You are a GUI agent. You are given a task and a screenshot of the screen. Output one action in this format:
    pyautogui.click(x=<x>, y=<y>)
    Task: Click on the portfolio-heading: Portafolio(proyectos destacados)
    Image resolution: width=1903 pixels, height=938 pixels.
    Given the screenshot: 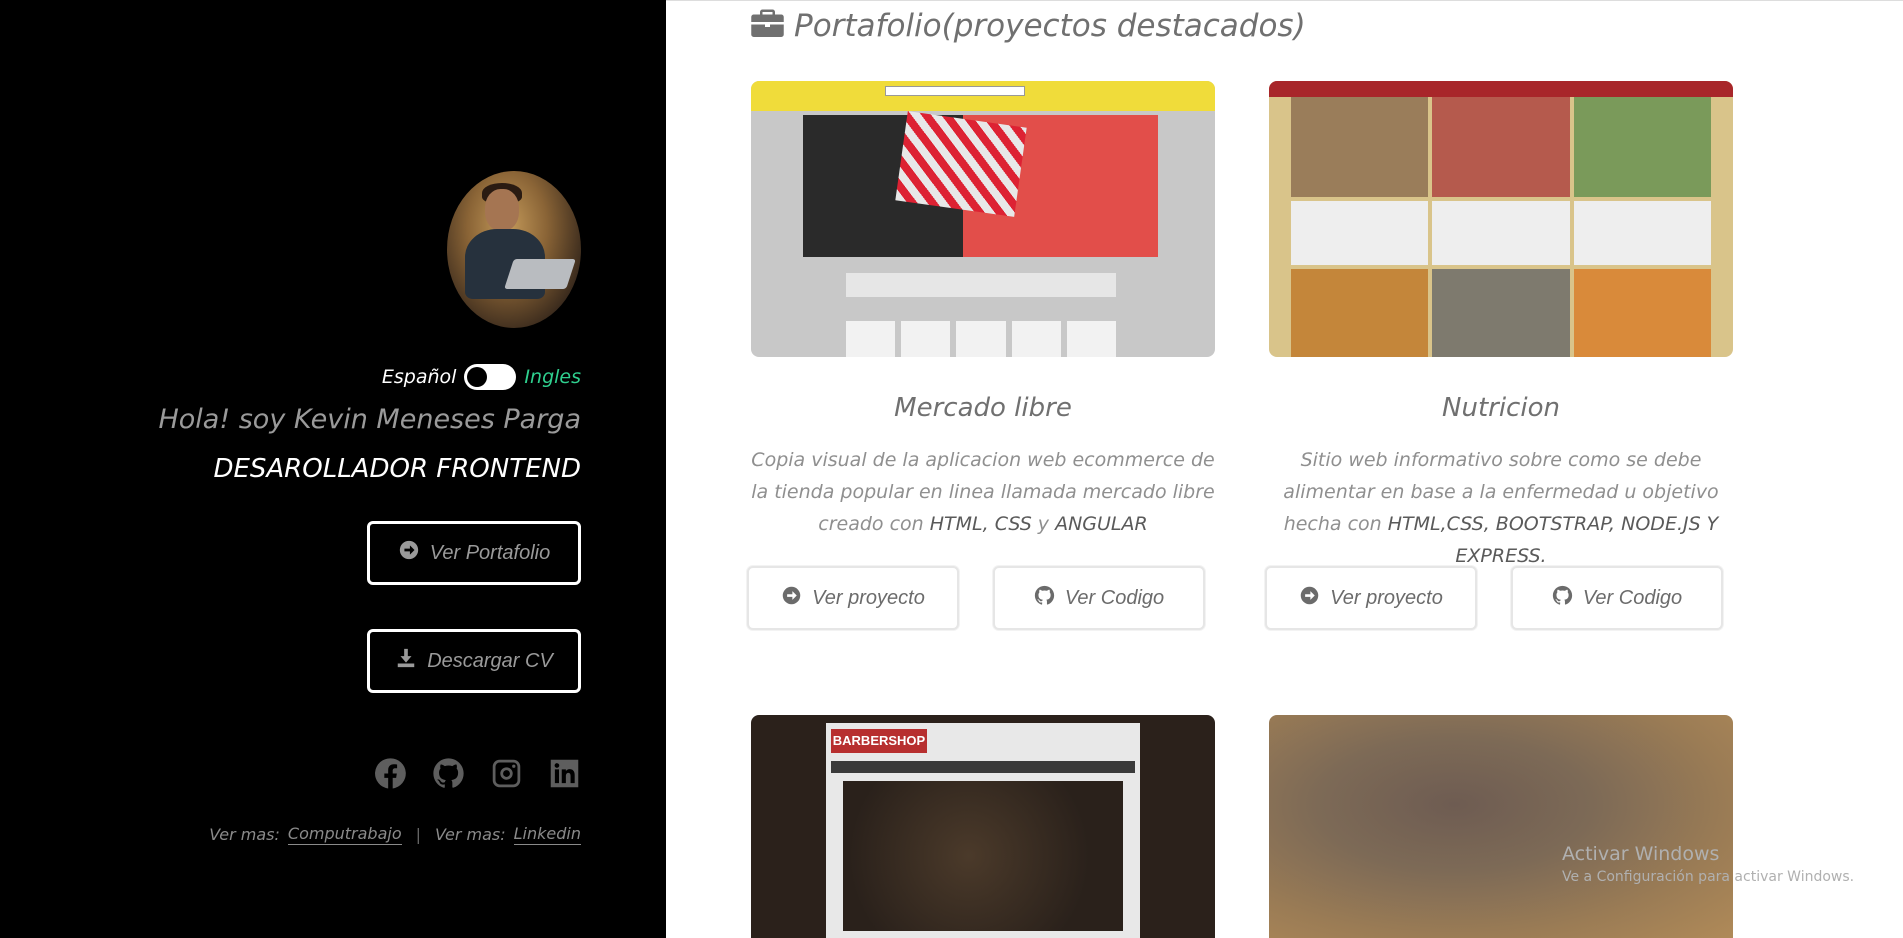 What is the action you would take?
    pyautogui.click(x=1028, y=26)
    